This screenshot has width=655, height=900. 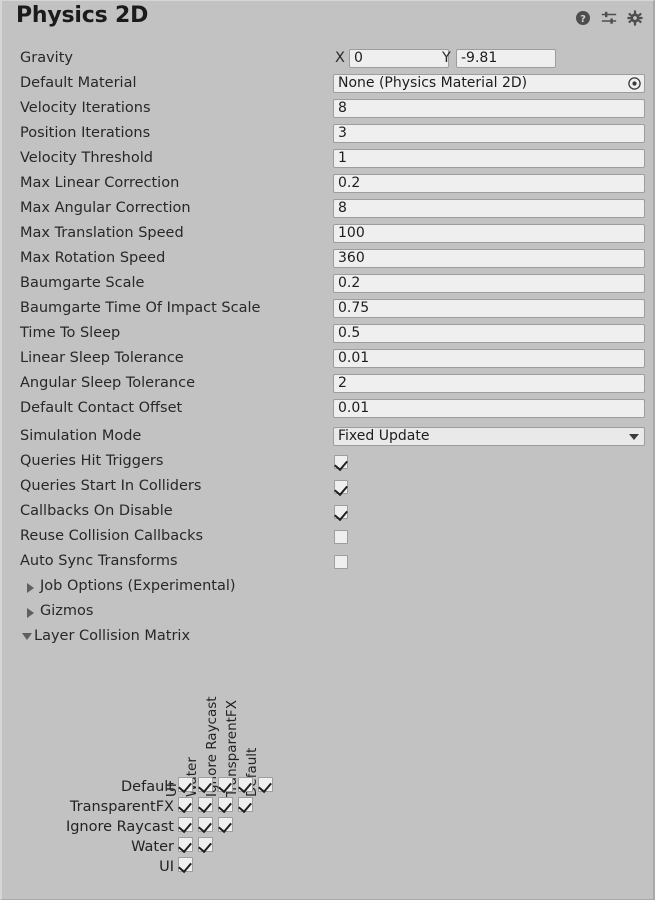 What do you see at coordinates (327, 636) in the screenshot?
I see `foldout-layer-collision-matrix: Layer Collision Matrix` at bounding box center [327, 636].